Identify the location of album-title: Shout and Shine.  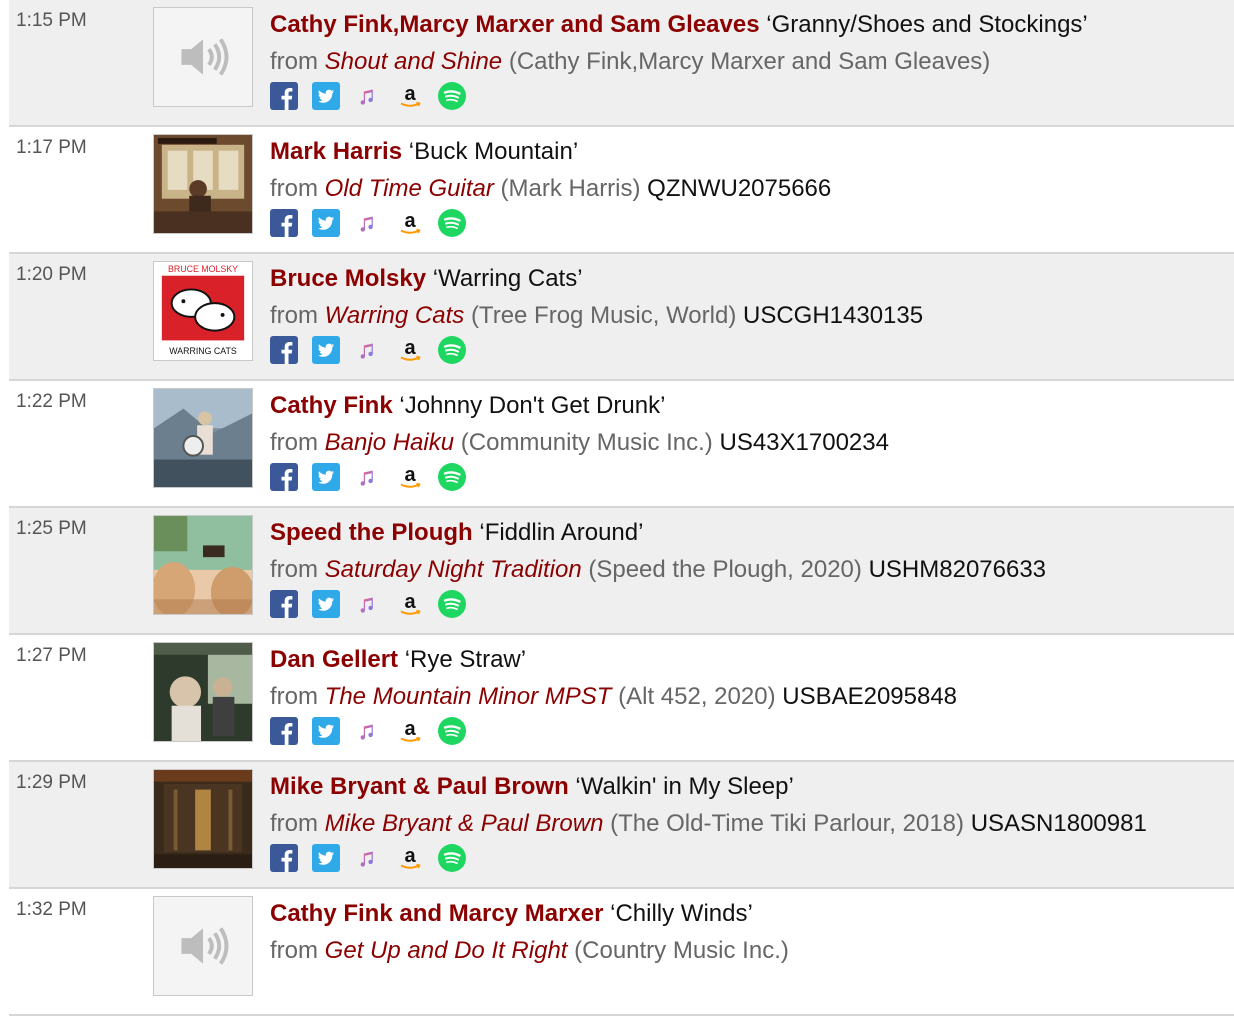
(413, 61).